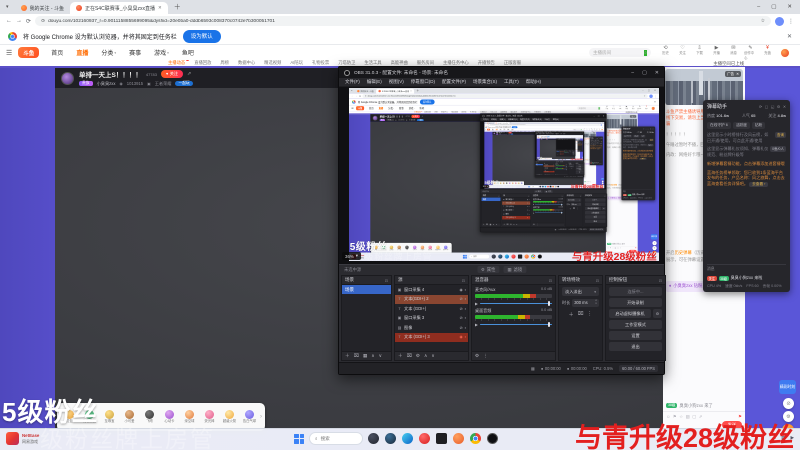 This screenshot has height=450, width=800. I want to click on subnav-item: 开播预告, so click(537, 112).